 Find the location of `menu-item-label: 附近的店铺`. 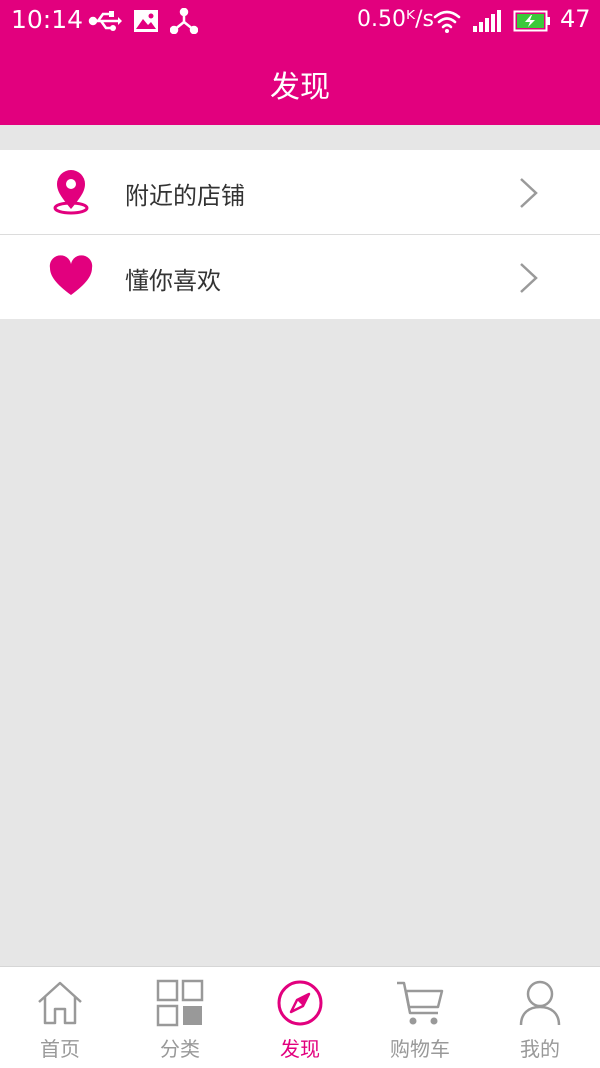

menu-item-label: 附近的店铺 is located at coordinates (185, 196).